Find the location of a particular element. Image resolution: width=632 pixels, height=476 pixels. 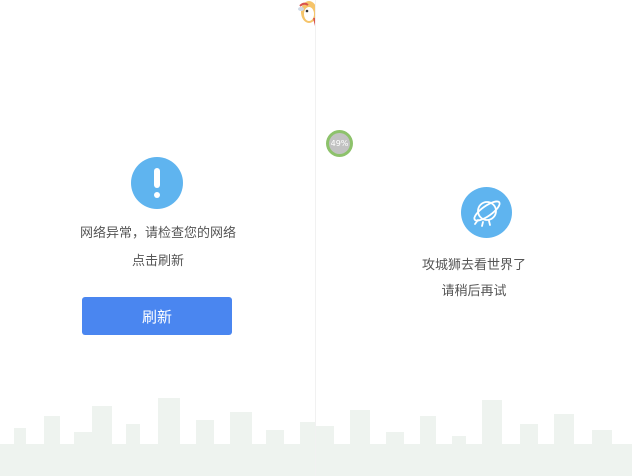

planet-icon is located at coordinates (486, 212).